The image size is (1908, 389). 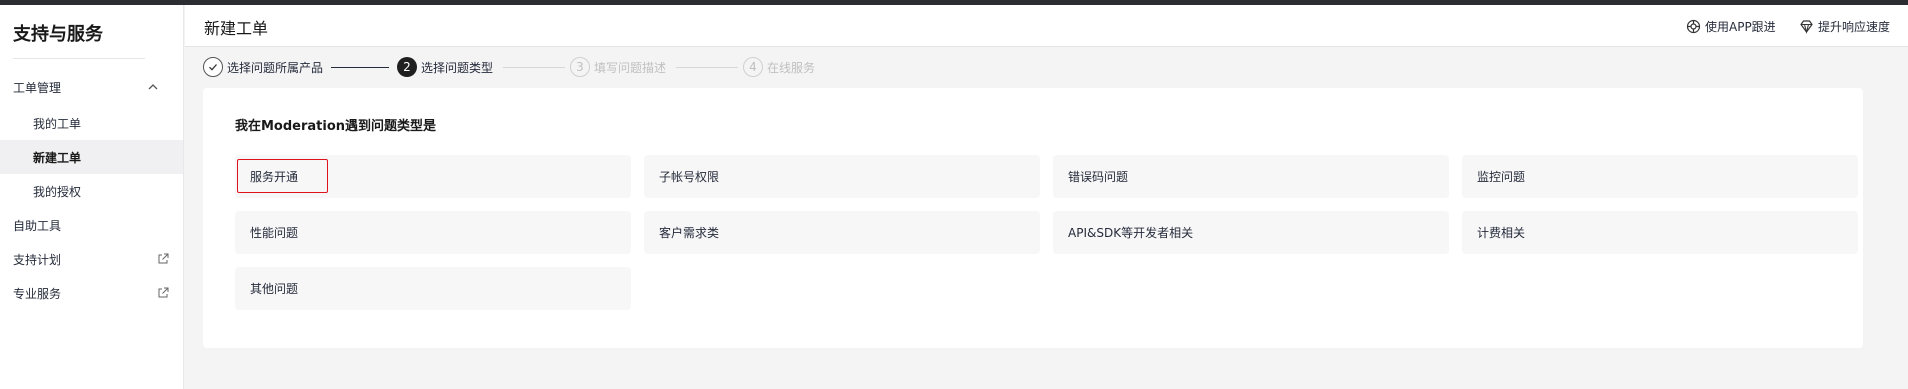 What do you see at coordinates (37, 87) in the screenshot?
I see `sidebar-group-label: 工单管理` at bounding box center [37, 87].